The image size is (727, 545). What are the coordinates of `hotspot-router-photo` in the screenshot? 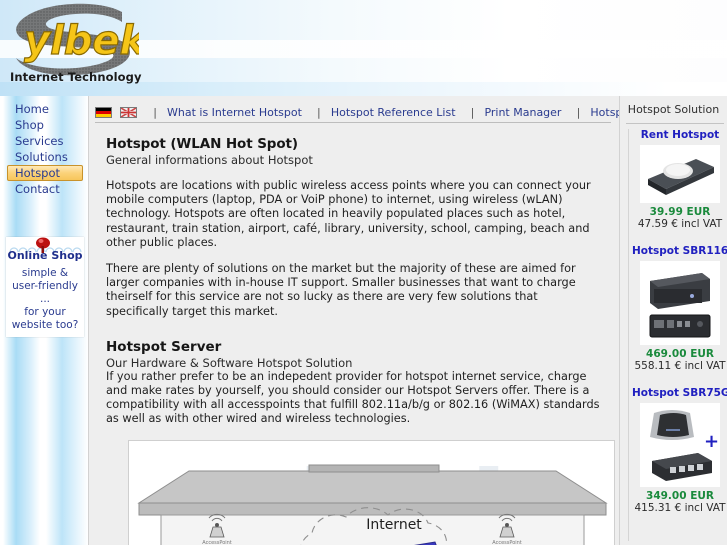 It's located at (680, 174).